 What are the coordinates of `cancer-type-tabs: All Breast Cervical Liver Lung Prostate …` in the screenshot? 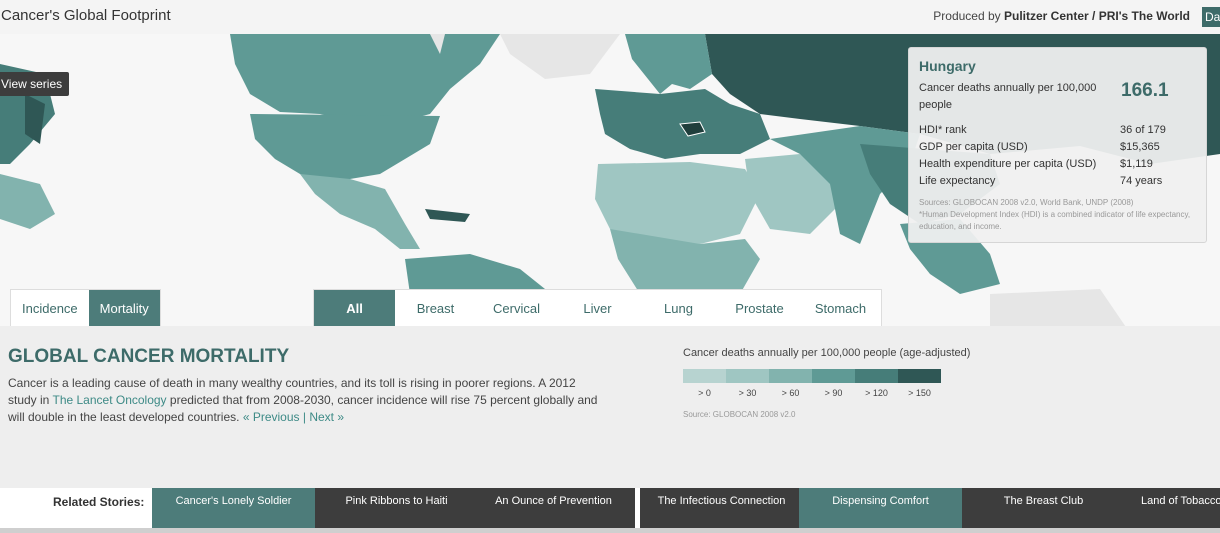 It's located at (597, 307).